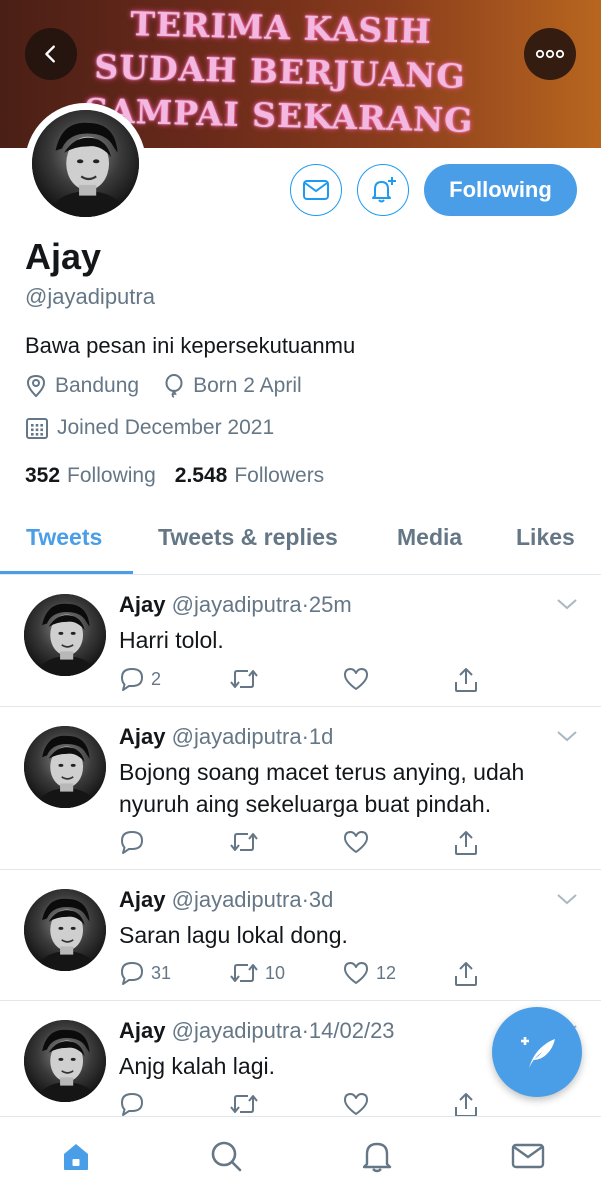 The height and width of the screenshot is (1200, 601). What do you see at coordinates (140, 679) in the screenshot?
I see `reply-button: 2` at bounding box center [140, 679].